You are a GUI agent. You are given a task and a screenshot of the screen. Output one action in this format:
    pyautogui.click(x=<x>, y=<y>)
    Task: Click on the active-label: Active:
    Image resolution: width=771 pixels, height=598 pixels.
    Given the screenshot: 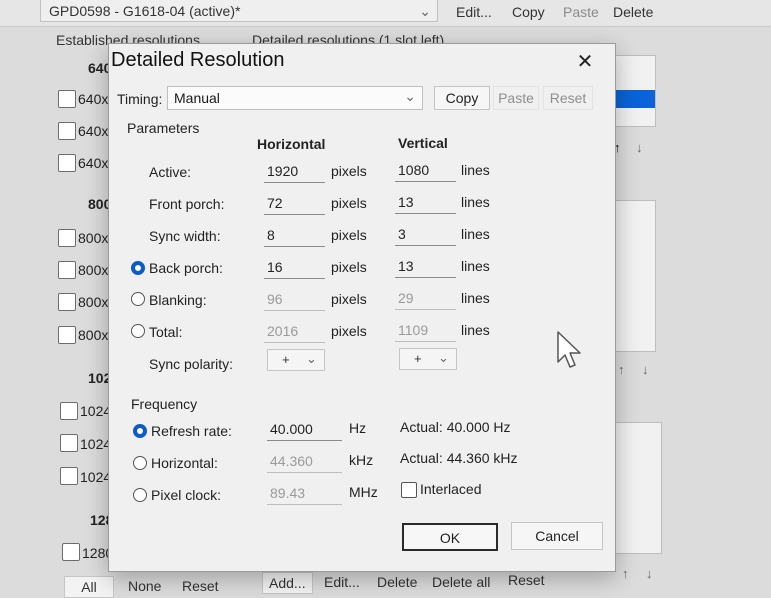 What is the action you would take?
    pyautogui.click(x=170, y=172)
    